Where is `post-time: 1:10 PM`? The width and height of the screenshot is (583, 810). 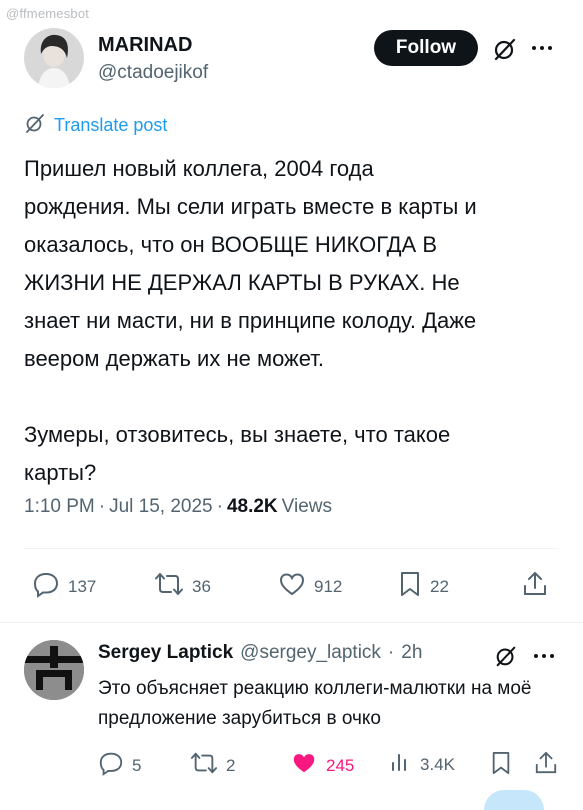
post-time: 1:10 PM is located at coordinates (59, 507).